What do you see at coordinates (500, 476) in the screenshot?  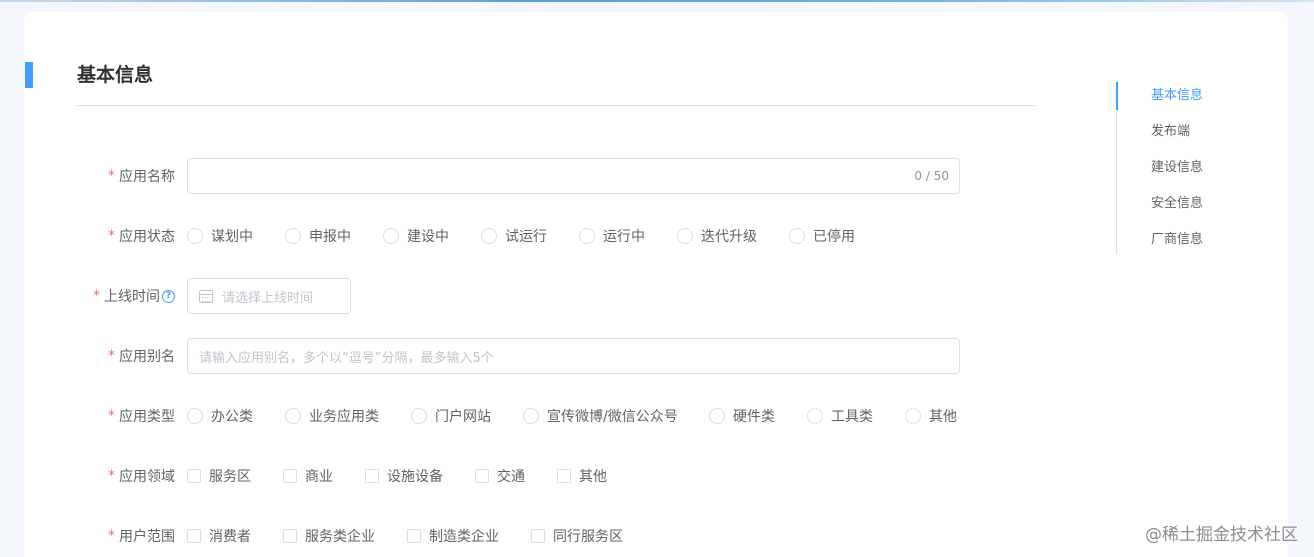 I see `checkbox-domain-3: 交通` at bounding box center [500, 476].